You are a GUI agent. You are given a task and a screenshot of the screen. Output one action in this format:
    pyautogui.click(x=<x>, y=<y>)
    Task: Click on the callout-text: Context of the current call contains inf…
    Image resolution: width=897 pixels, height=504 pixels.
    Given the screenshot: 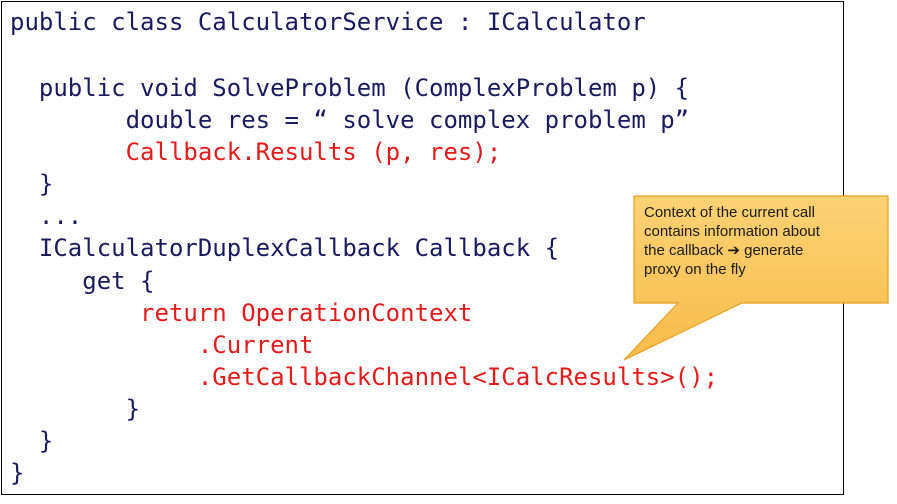 What is the action you would take?
    pyautogui.click(x=732, y=241)
    